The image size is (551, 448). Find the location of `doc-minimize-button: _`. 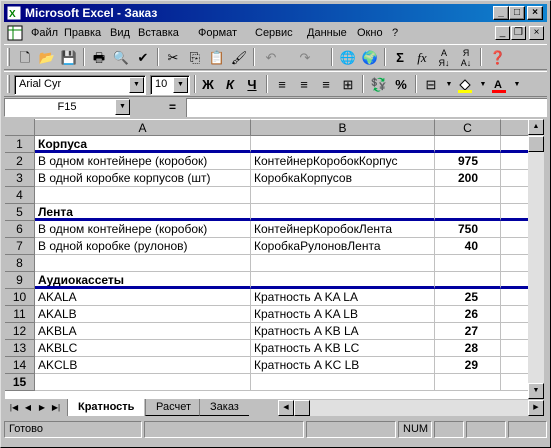

doc-minimize-button: _ is located at coordinates (502, 33).